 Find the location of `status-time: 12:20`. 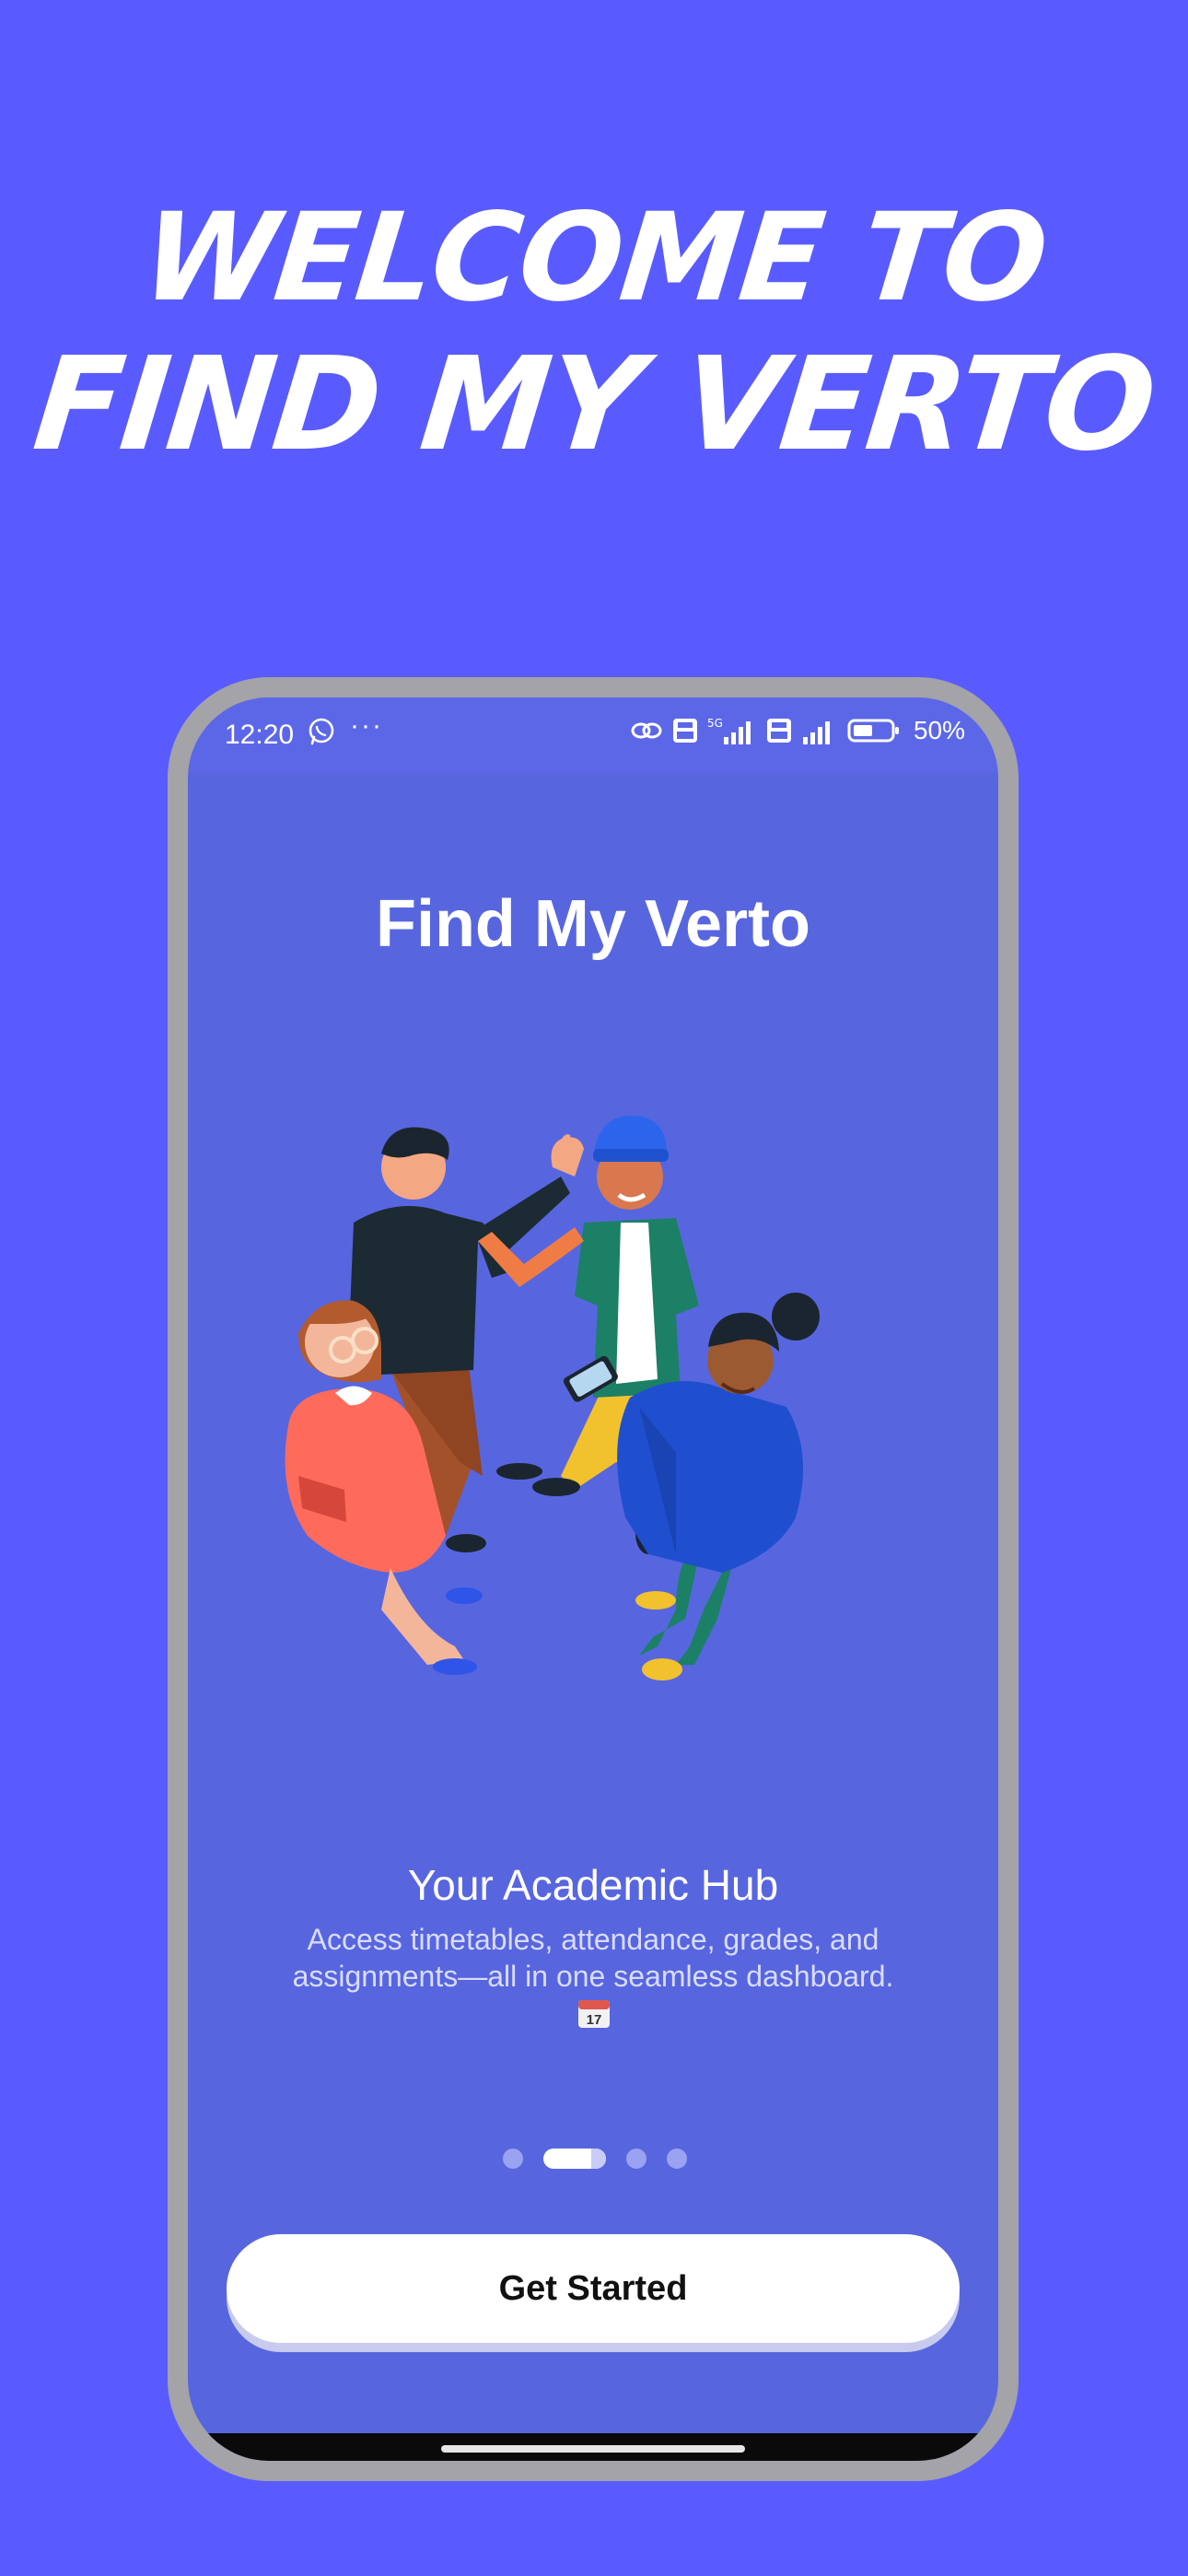

status-time: 12:20 is located at coordinates (260, 735).